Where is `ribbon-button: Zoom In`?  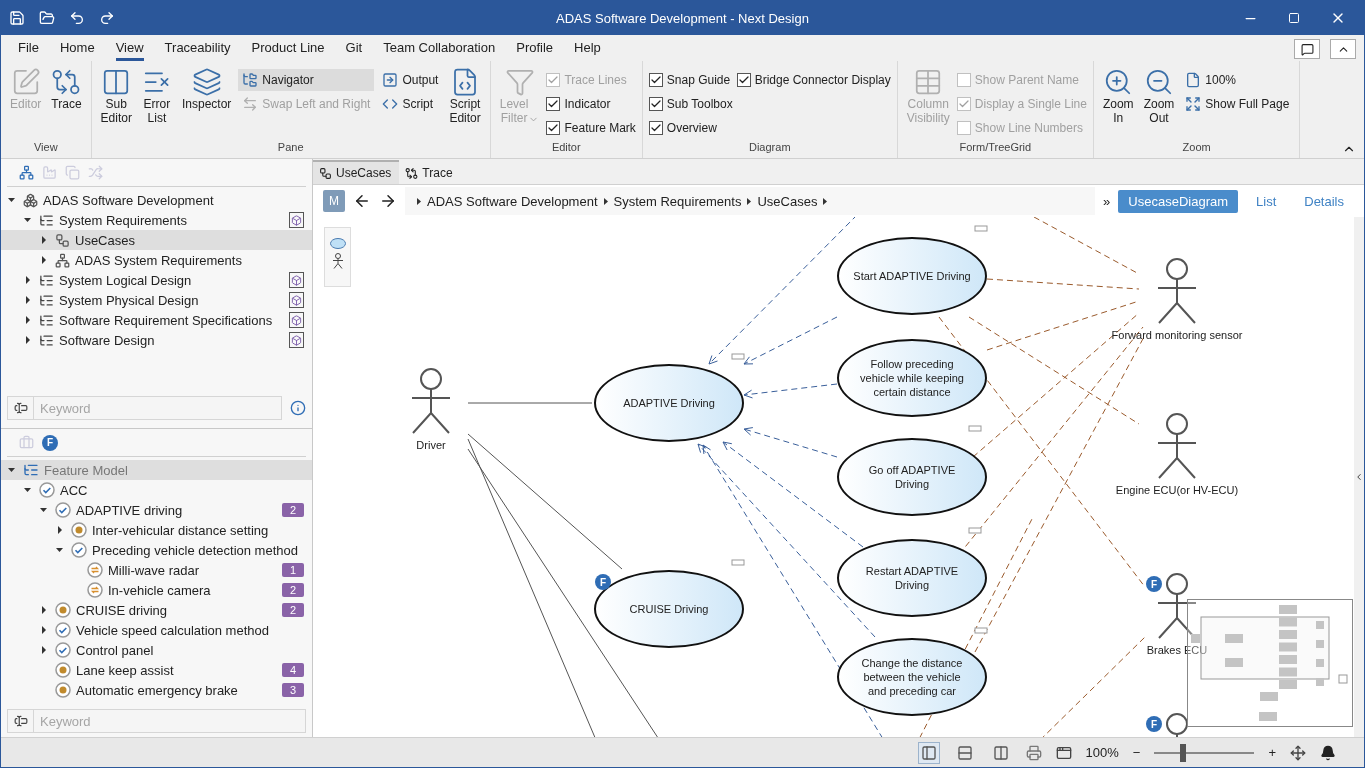
ribbon-button: Zoom In is located at coordinates (1118, 96).